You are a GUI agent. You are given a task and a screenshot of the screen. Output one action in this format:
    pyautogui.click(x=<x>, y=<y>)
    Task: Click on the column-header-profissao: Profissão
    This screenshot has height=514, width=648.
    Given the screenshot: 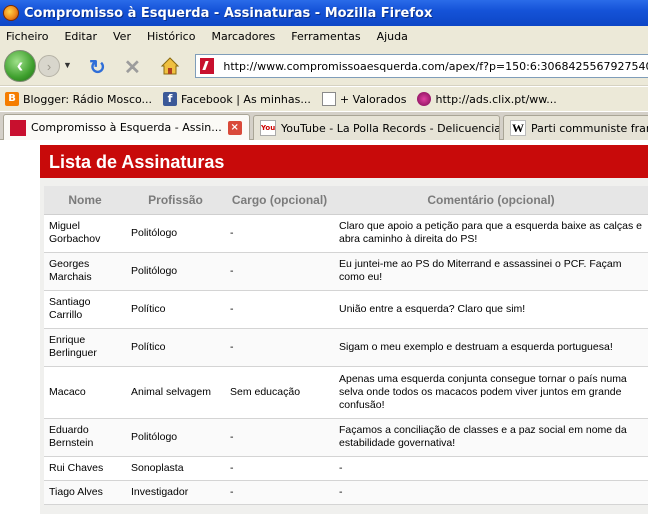 What is the action you would take?
    pyautogui.click(x=175, y=200)
    